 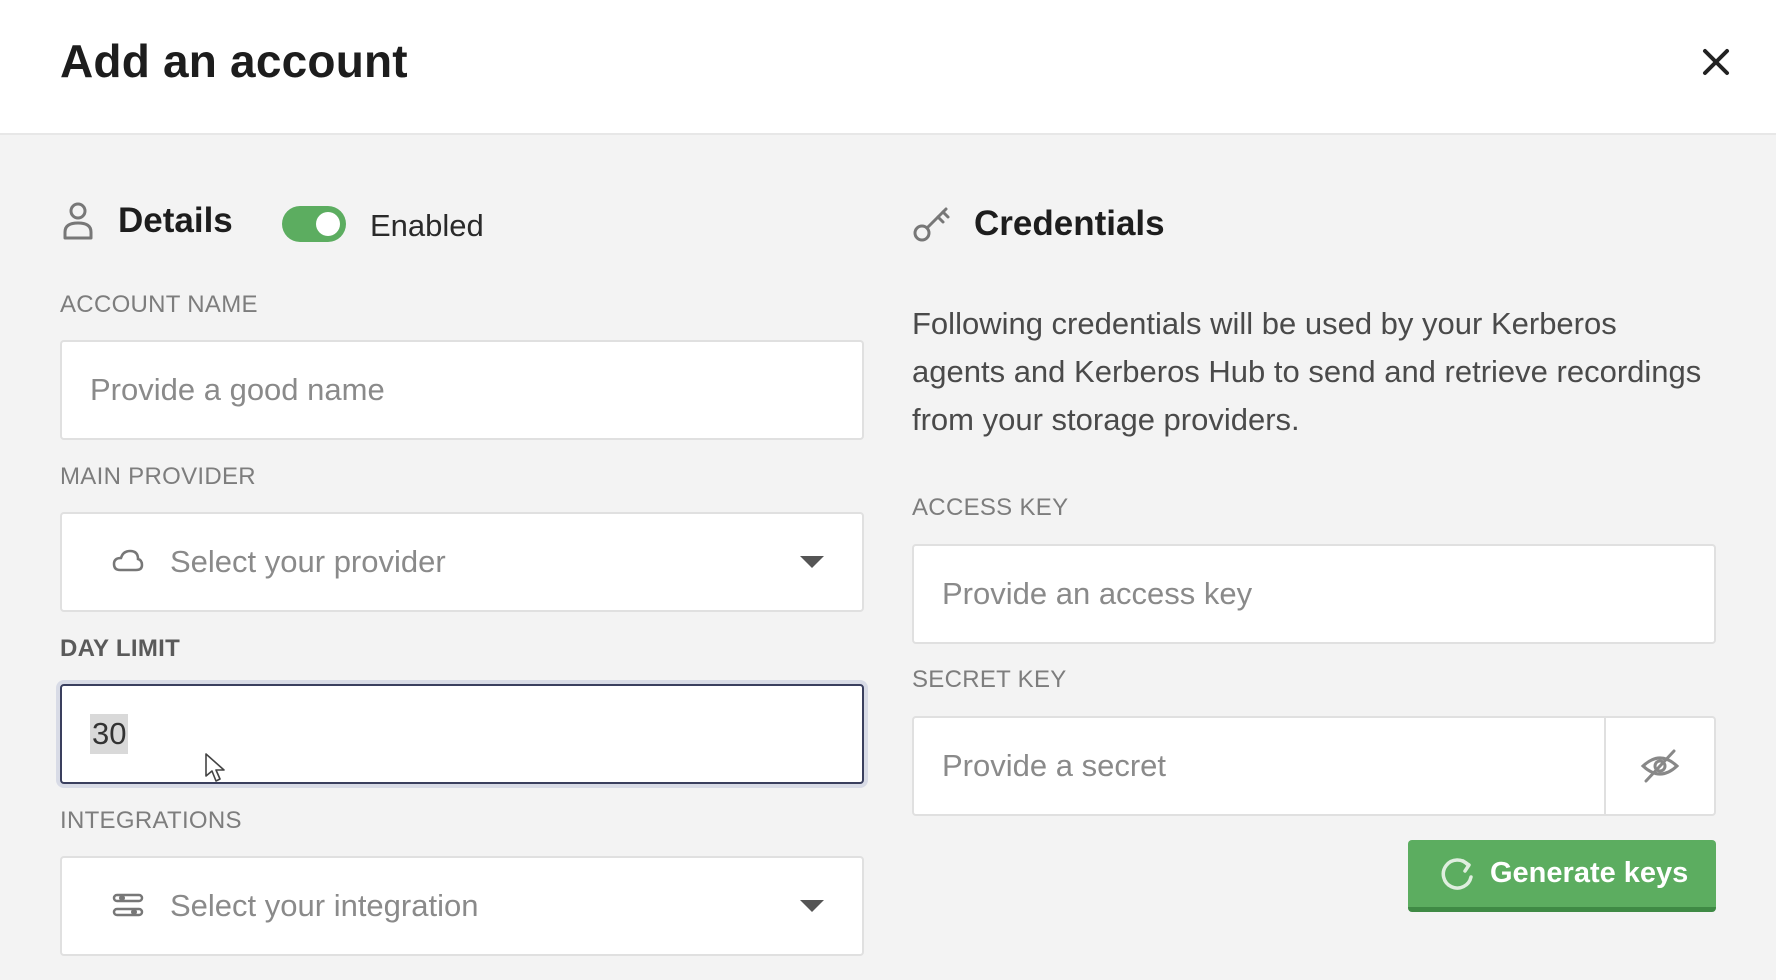 What do you see at coordinates (462, 562) in the screenshot?
I see `main-provider-select: Select your provider` at bounding box center [462, 562].